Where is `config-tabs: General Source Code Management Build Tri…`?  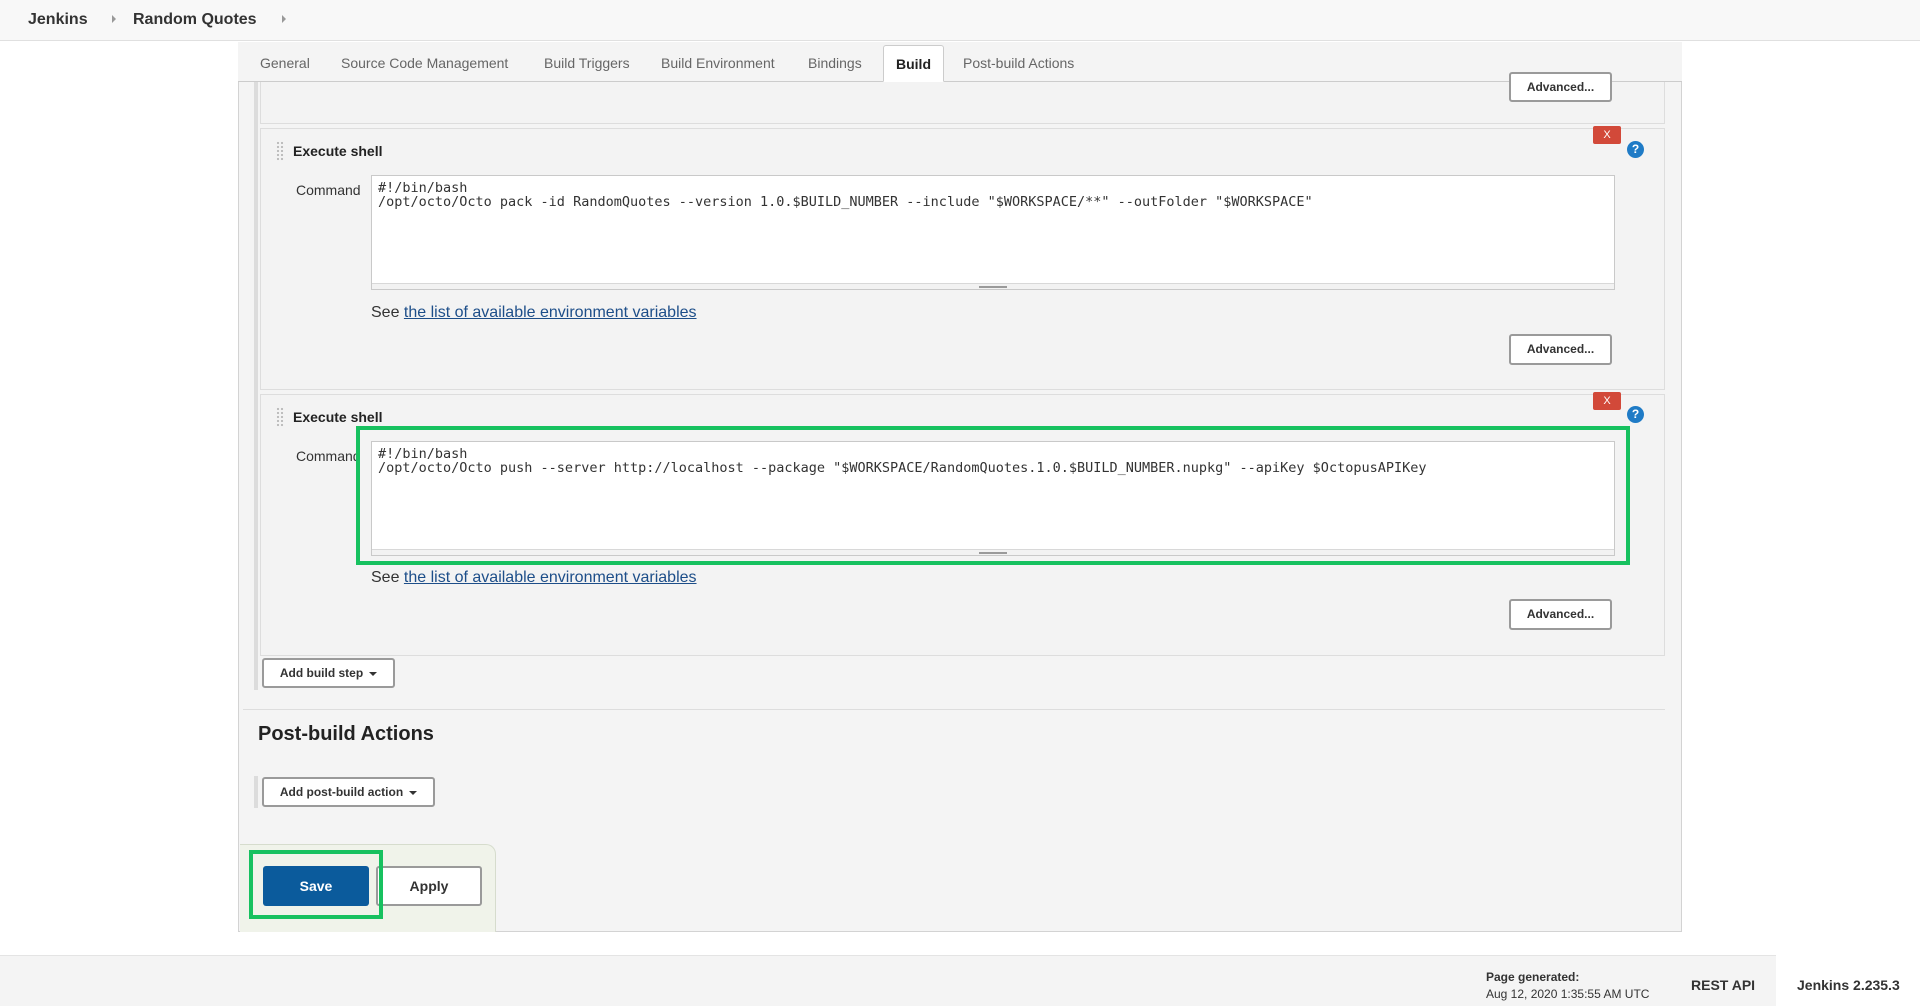 config-tabs: General Source Code Management Build Tri… is located at coordinates (960, 62).